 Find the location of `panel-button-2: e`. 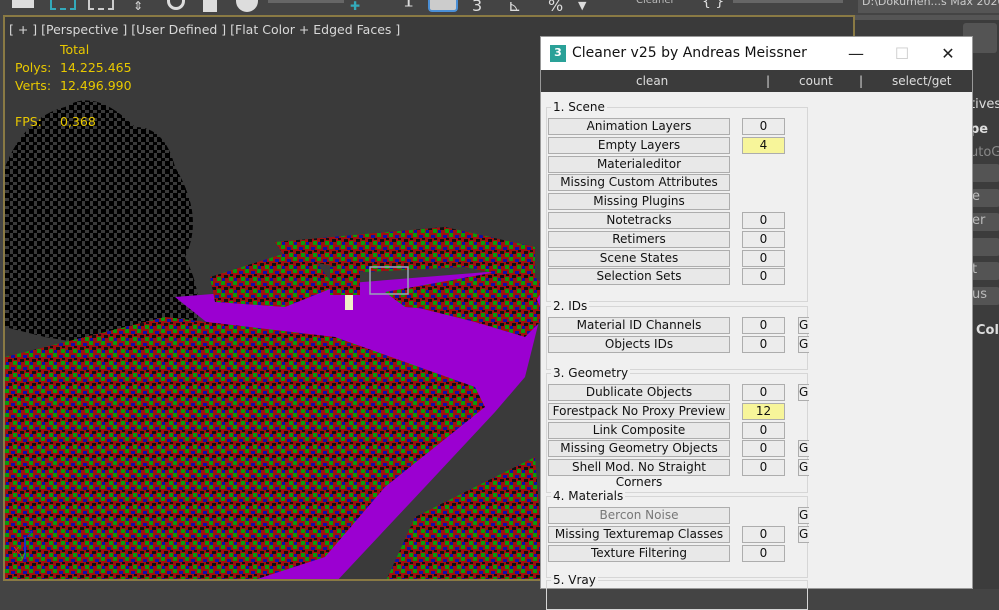

panel-button-2: e is located at coordinates (984, 198).